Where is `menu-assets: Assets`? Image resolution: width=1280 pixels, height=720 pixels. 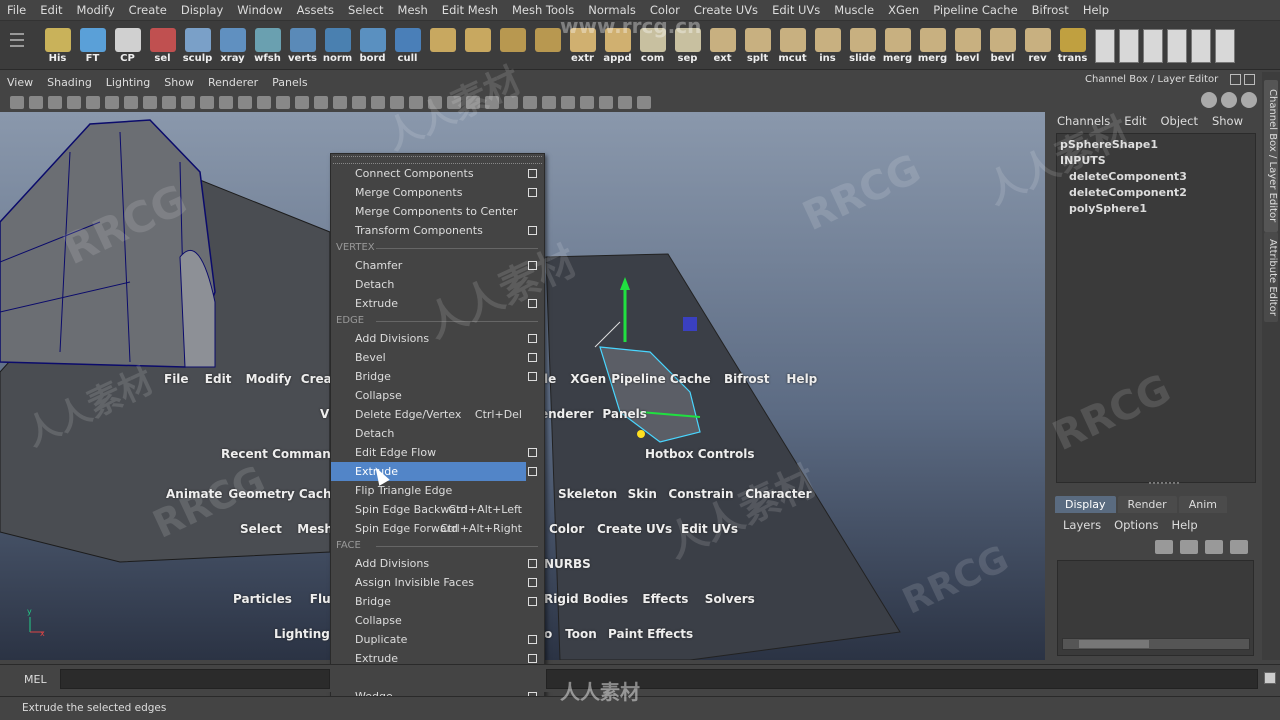 menu-assets: Assets is located at coordinates (315, 10).